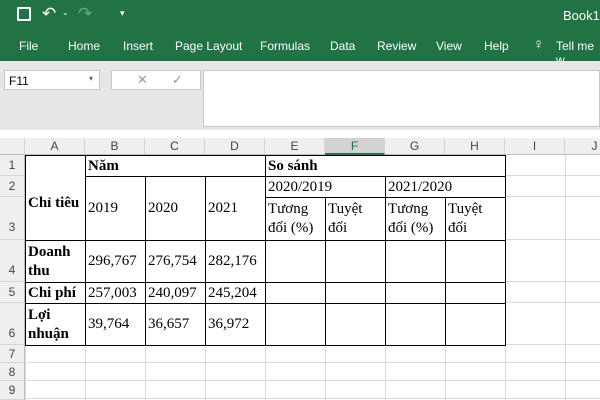 This screenshot has width=600, height=400. What do you see at coordinates (49, 14) in the screenshot?
I see `undo-icon: ↶` at bounding box center [49, 14].